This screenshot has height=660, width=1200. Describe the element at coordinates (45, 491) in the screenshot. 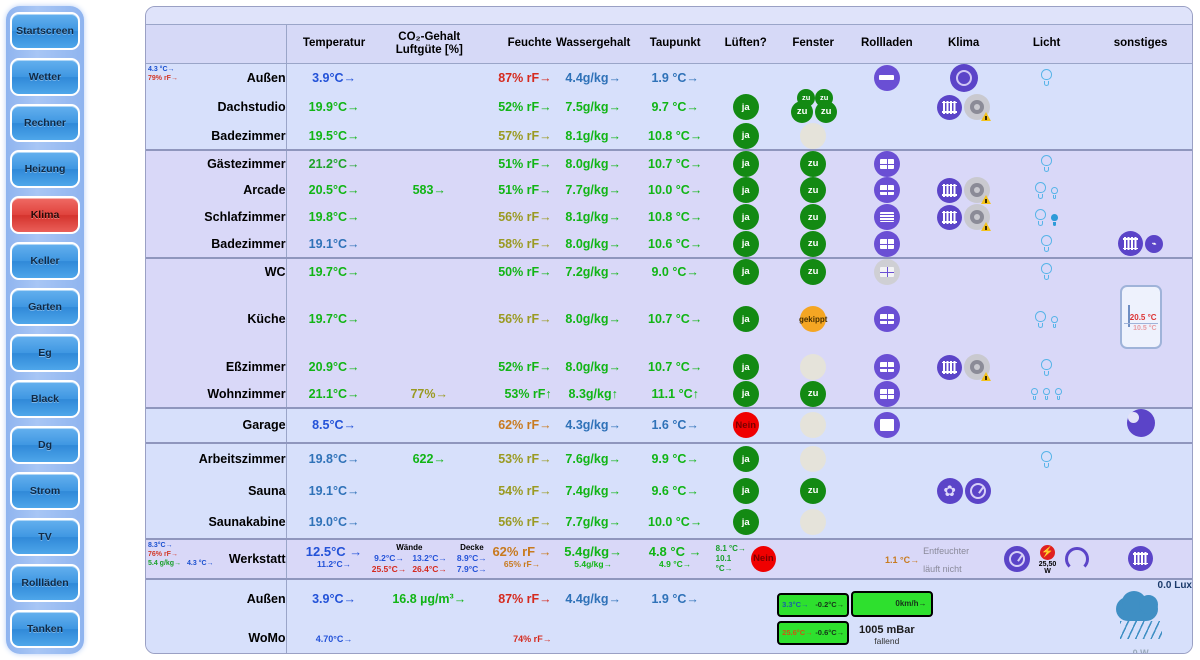

I see `sidebar-item-strom: Strom` at that location.